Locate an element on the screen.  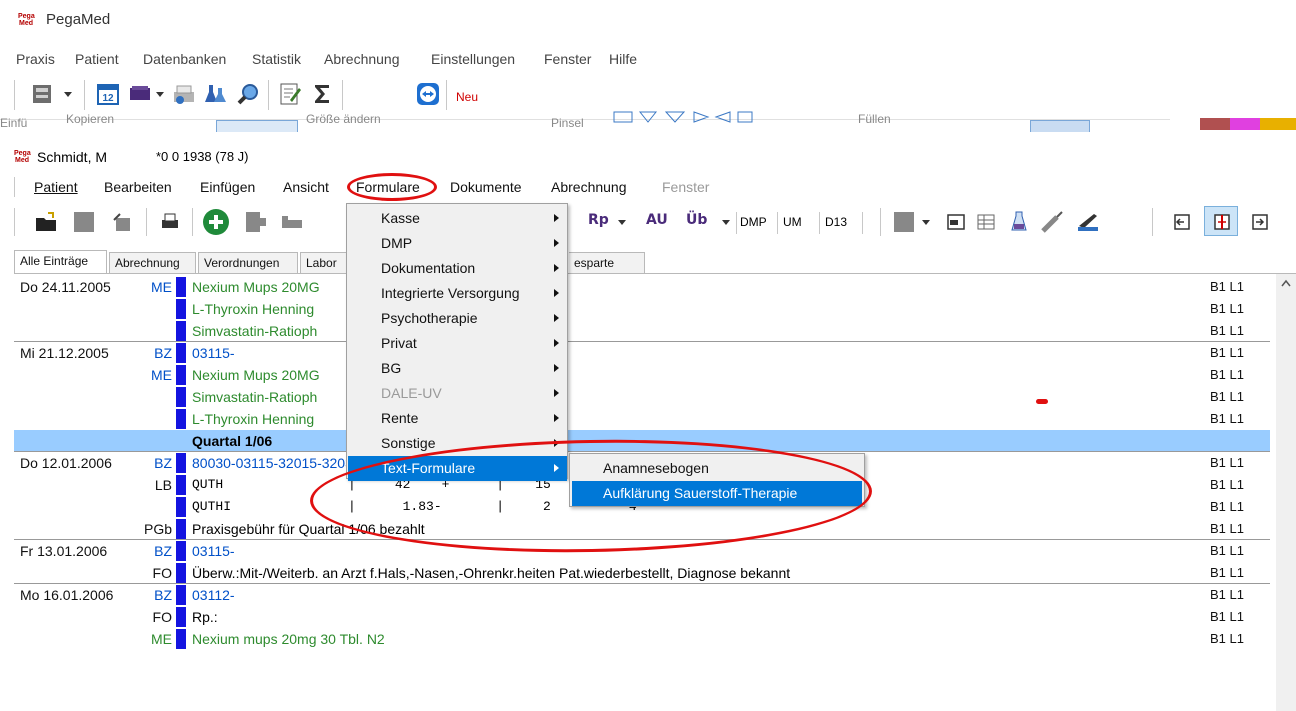
menu-einstellungen: Einstellungen is located at coordinates (473, 59).